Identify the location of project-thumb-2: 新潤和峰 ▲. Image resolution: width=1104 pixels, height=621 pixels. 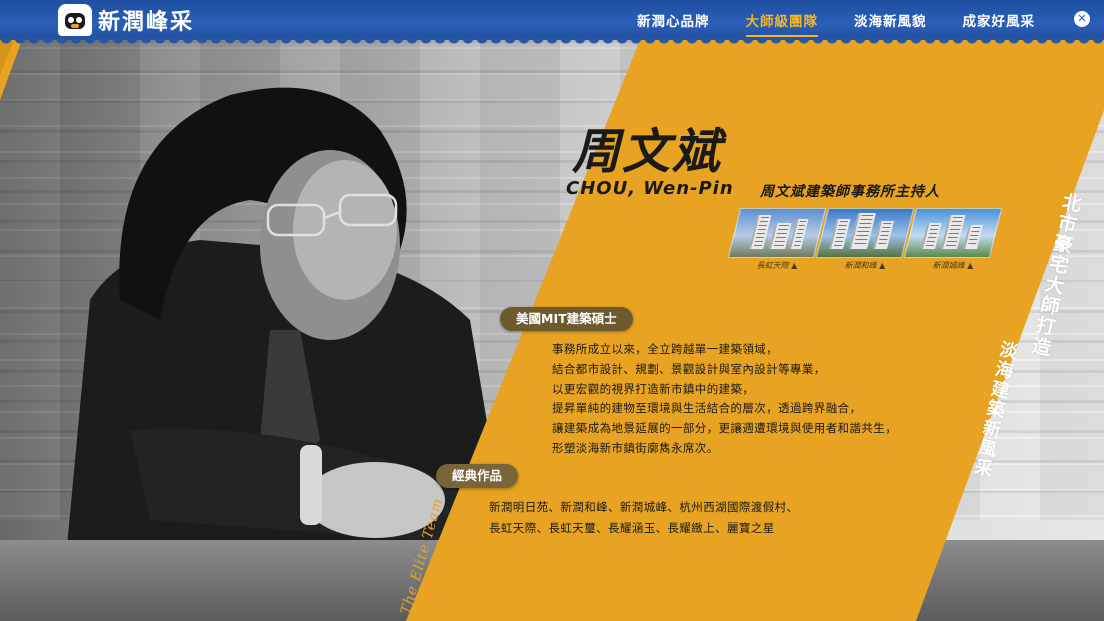
(865, 239).